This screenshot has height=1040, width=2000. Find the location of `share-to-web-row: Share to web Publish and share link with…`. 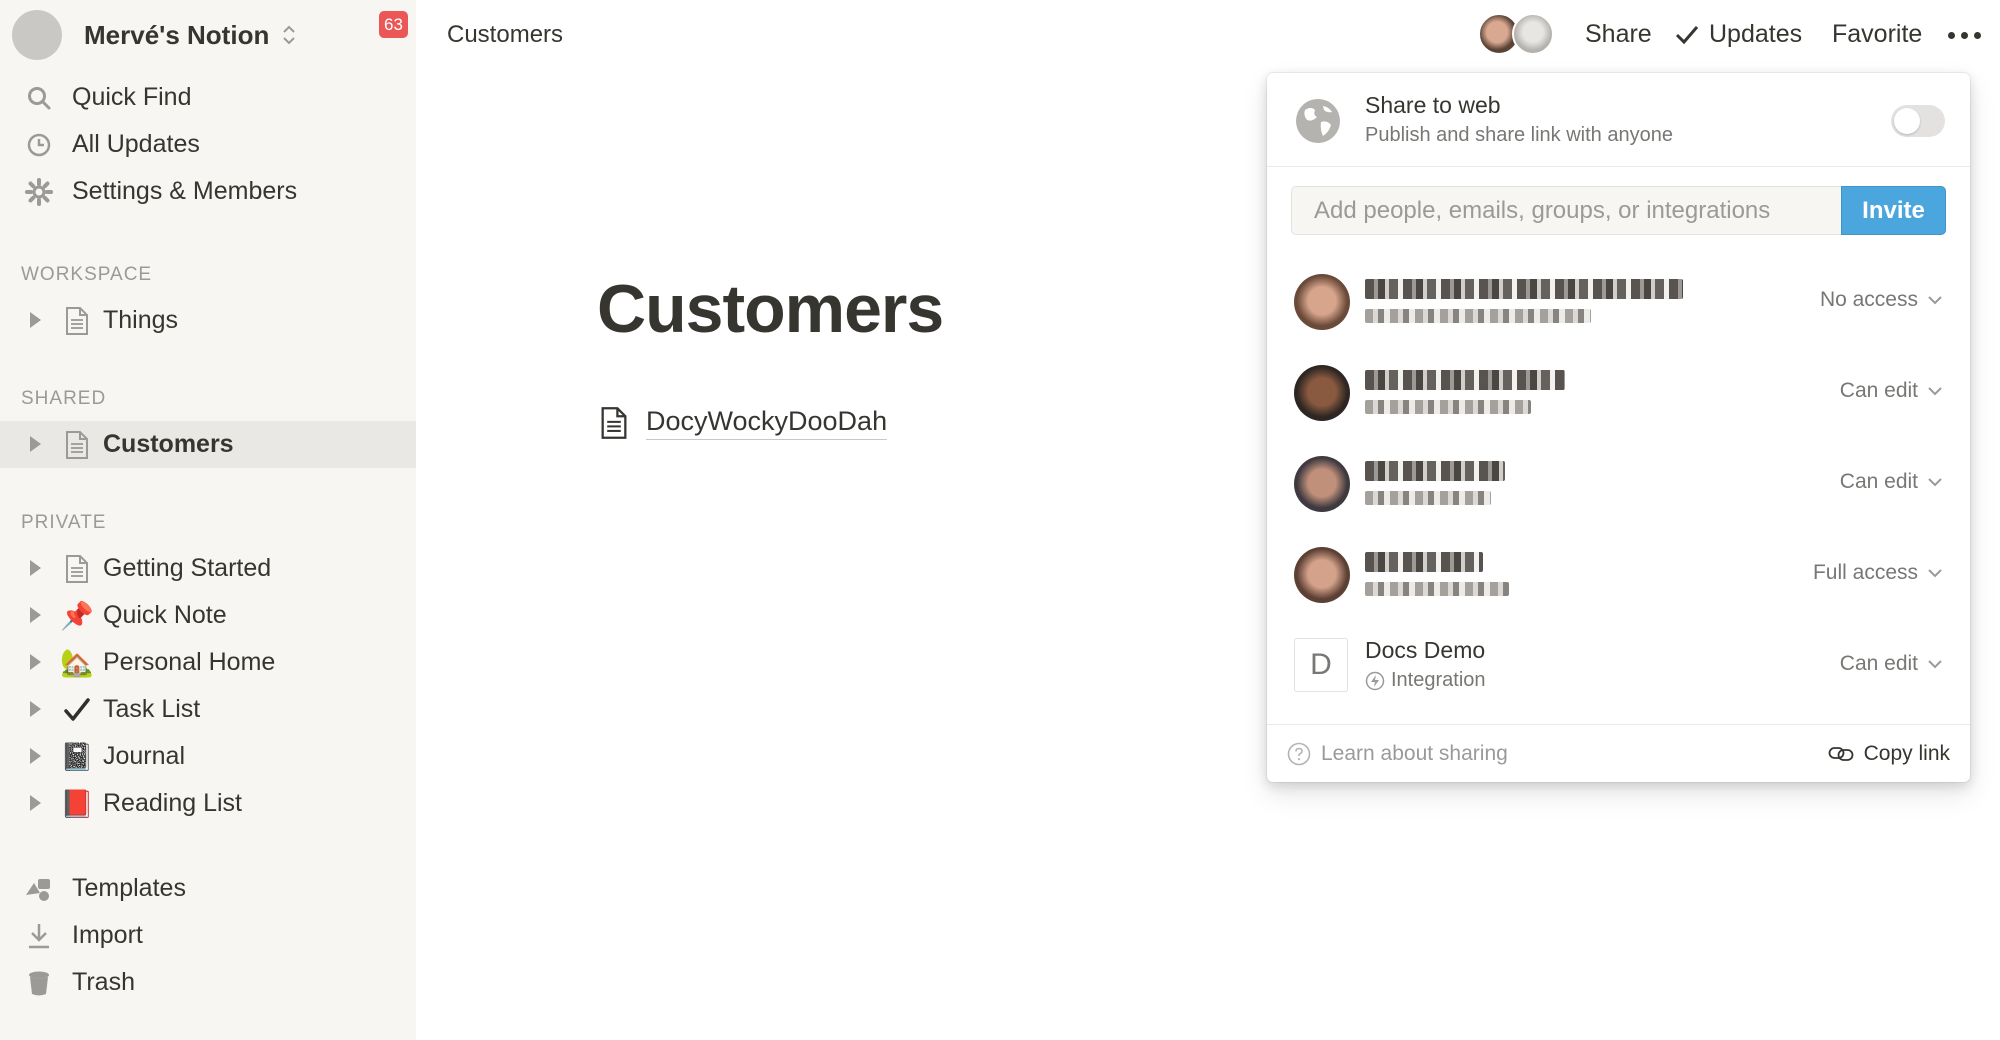

share-to-web-row: Share to web Publish and share link with… is located at coordinates (1618, 120).